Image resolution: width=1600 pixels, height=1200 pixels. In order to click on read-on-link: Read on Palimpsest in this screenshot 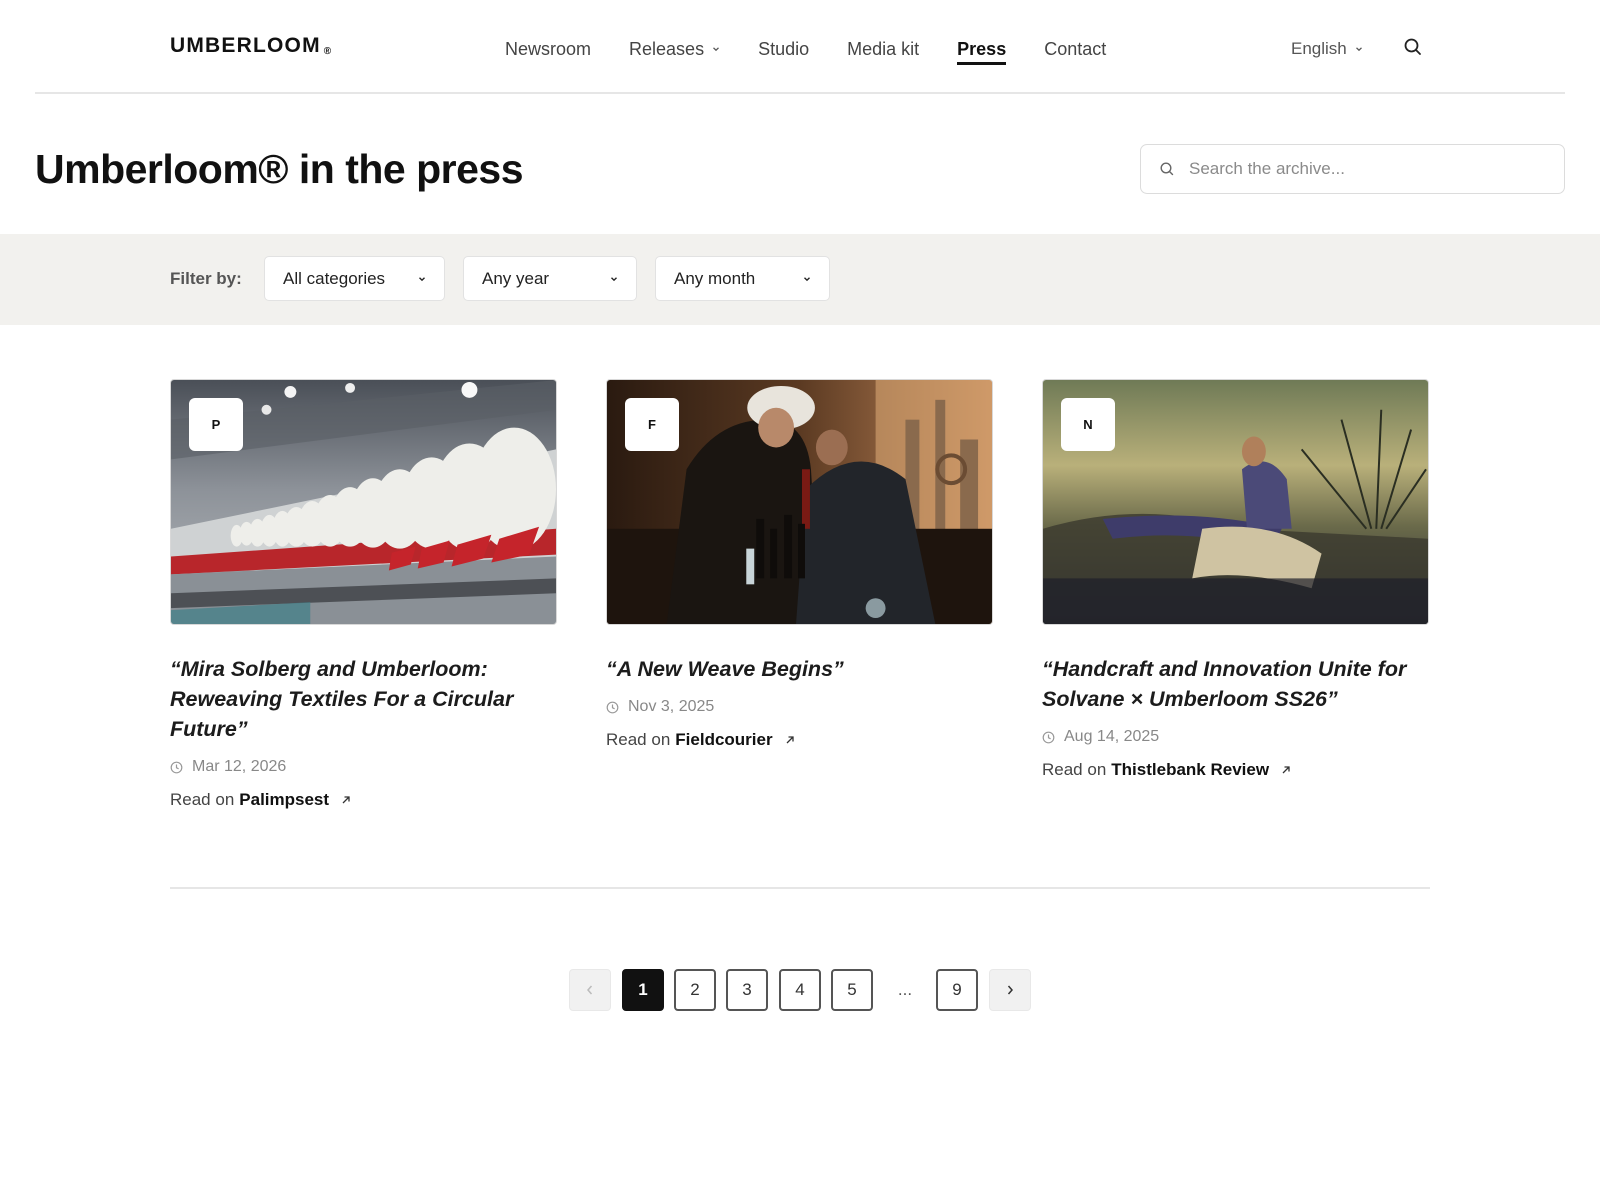, I will do `click(363, 800)`.